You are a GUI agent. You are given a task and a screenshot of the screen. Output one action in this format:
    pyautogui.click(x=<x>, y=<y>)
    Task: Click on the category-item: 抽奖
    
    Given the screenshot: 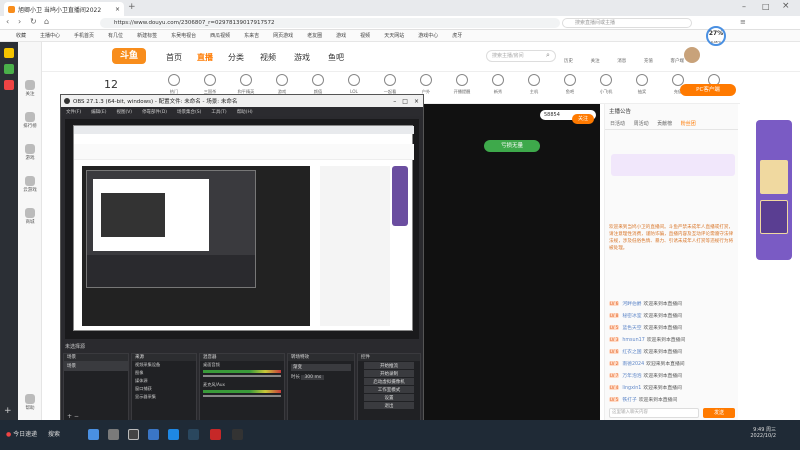 What is the action you would take?
    pyautogui.click(x=642, y=84)
    